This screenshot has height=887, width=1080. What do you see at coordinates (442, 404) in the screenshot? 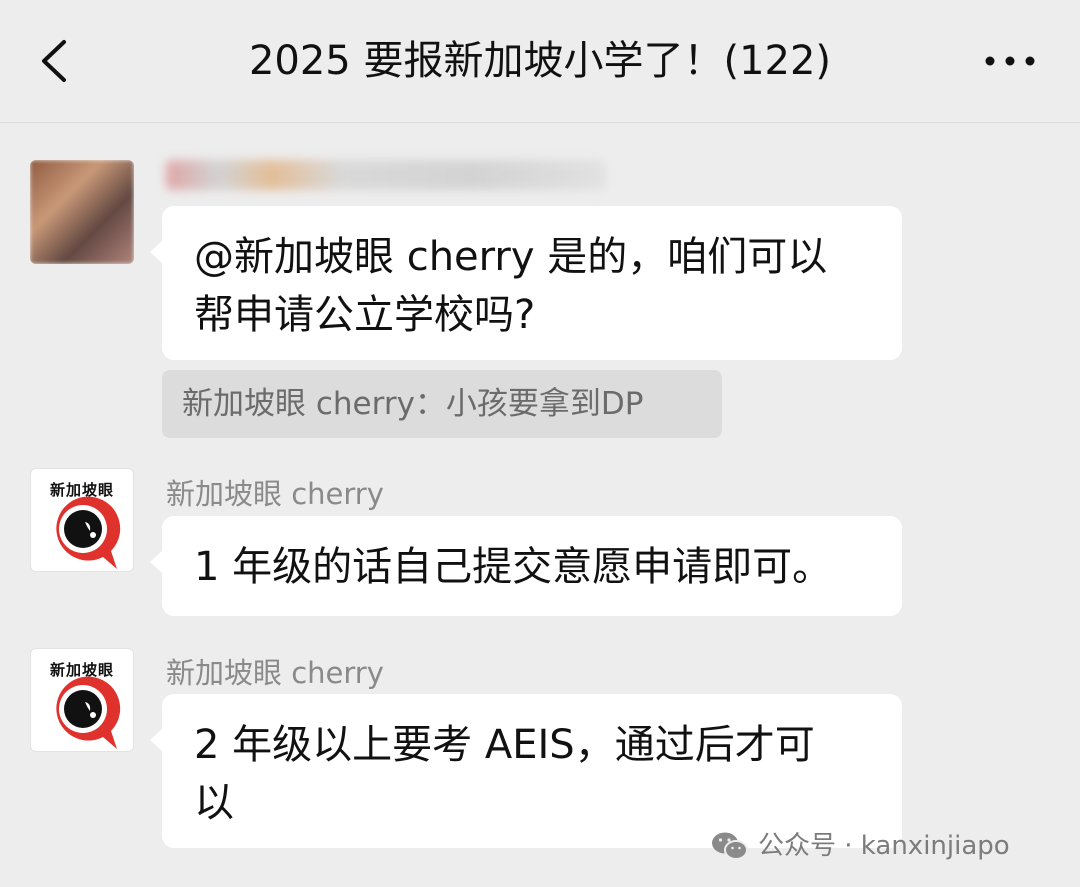
I see `quoted-message: 新加坡眼 cherry：小孩要拿到DP` at bounding box center [442, 404].